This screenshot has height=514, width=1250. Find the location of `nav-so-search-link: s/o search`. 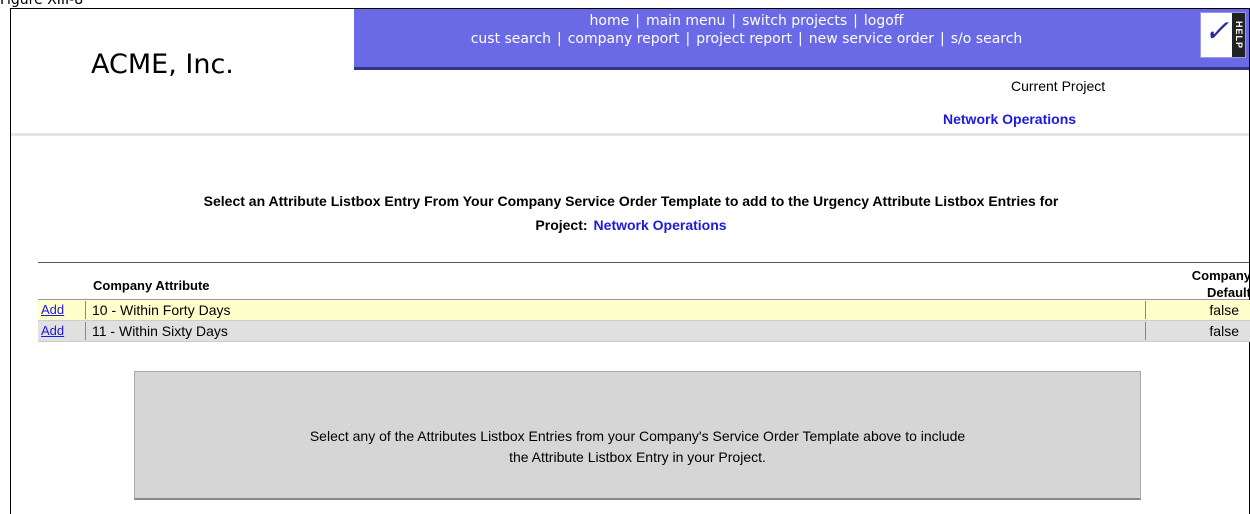

nav-so-search-link: s/o search is located at coordinates (987, 39).